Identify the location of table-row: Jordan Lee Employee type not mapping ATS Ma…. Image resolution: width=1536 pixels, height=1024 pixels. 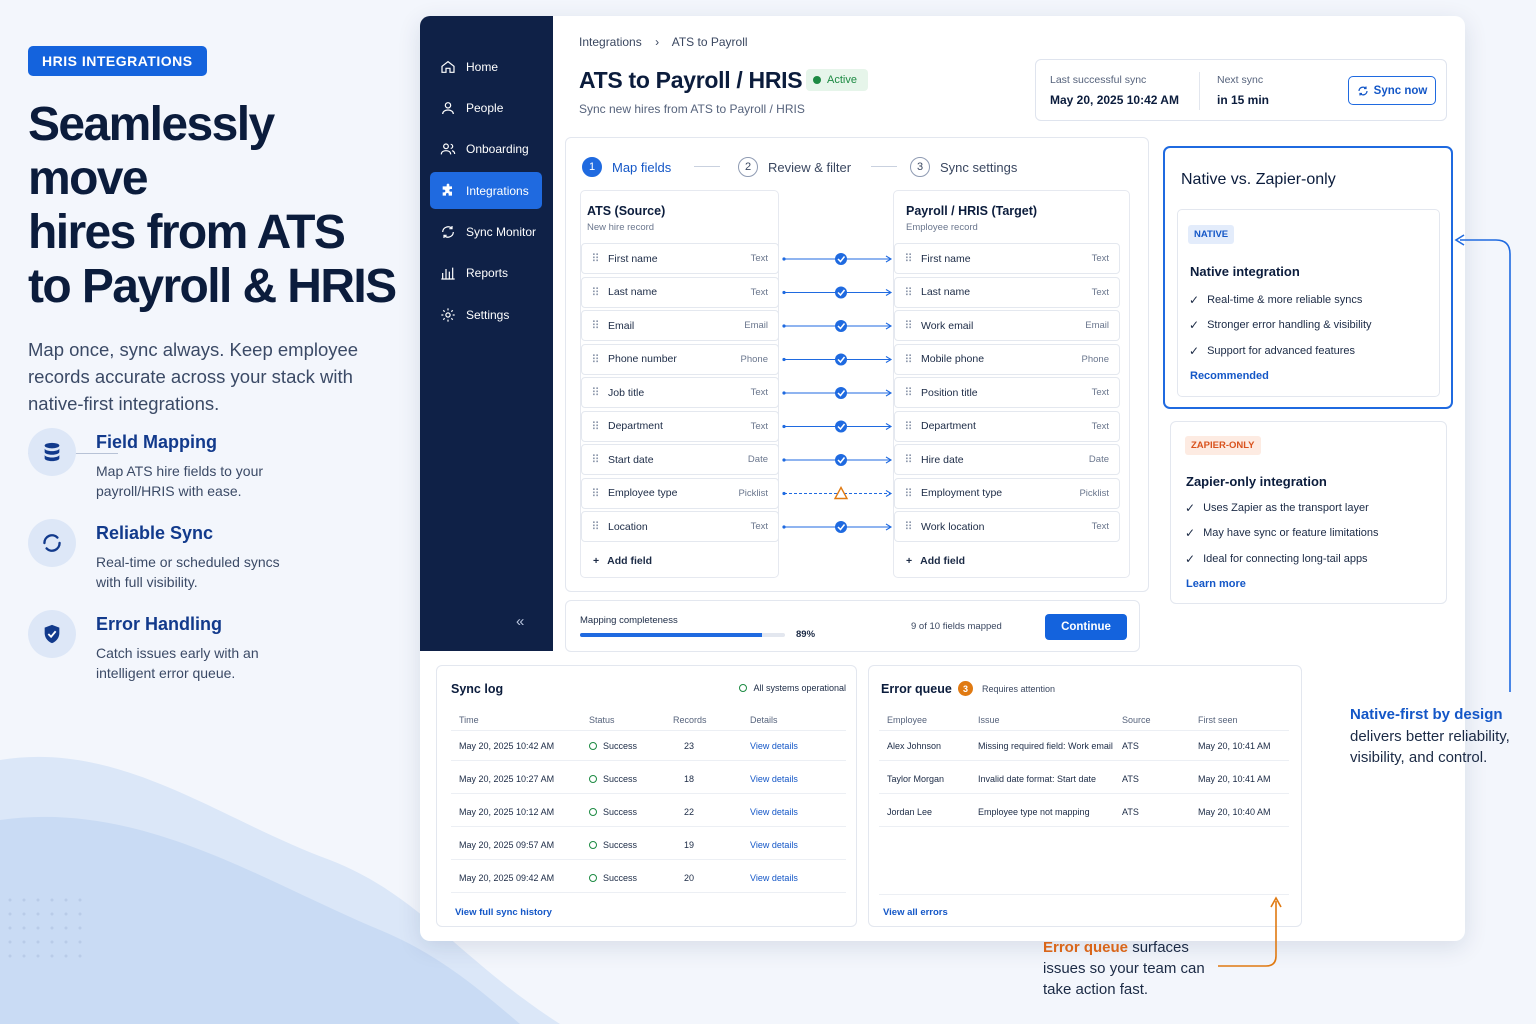
(1086, 817).